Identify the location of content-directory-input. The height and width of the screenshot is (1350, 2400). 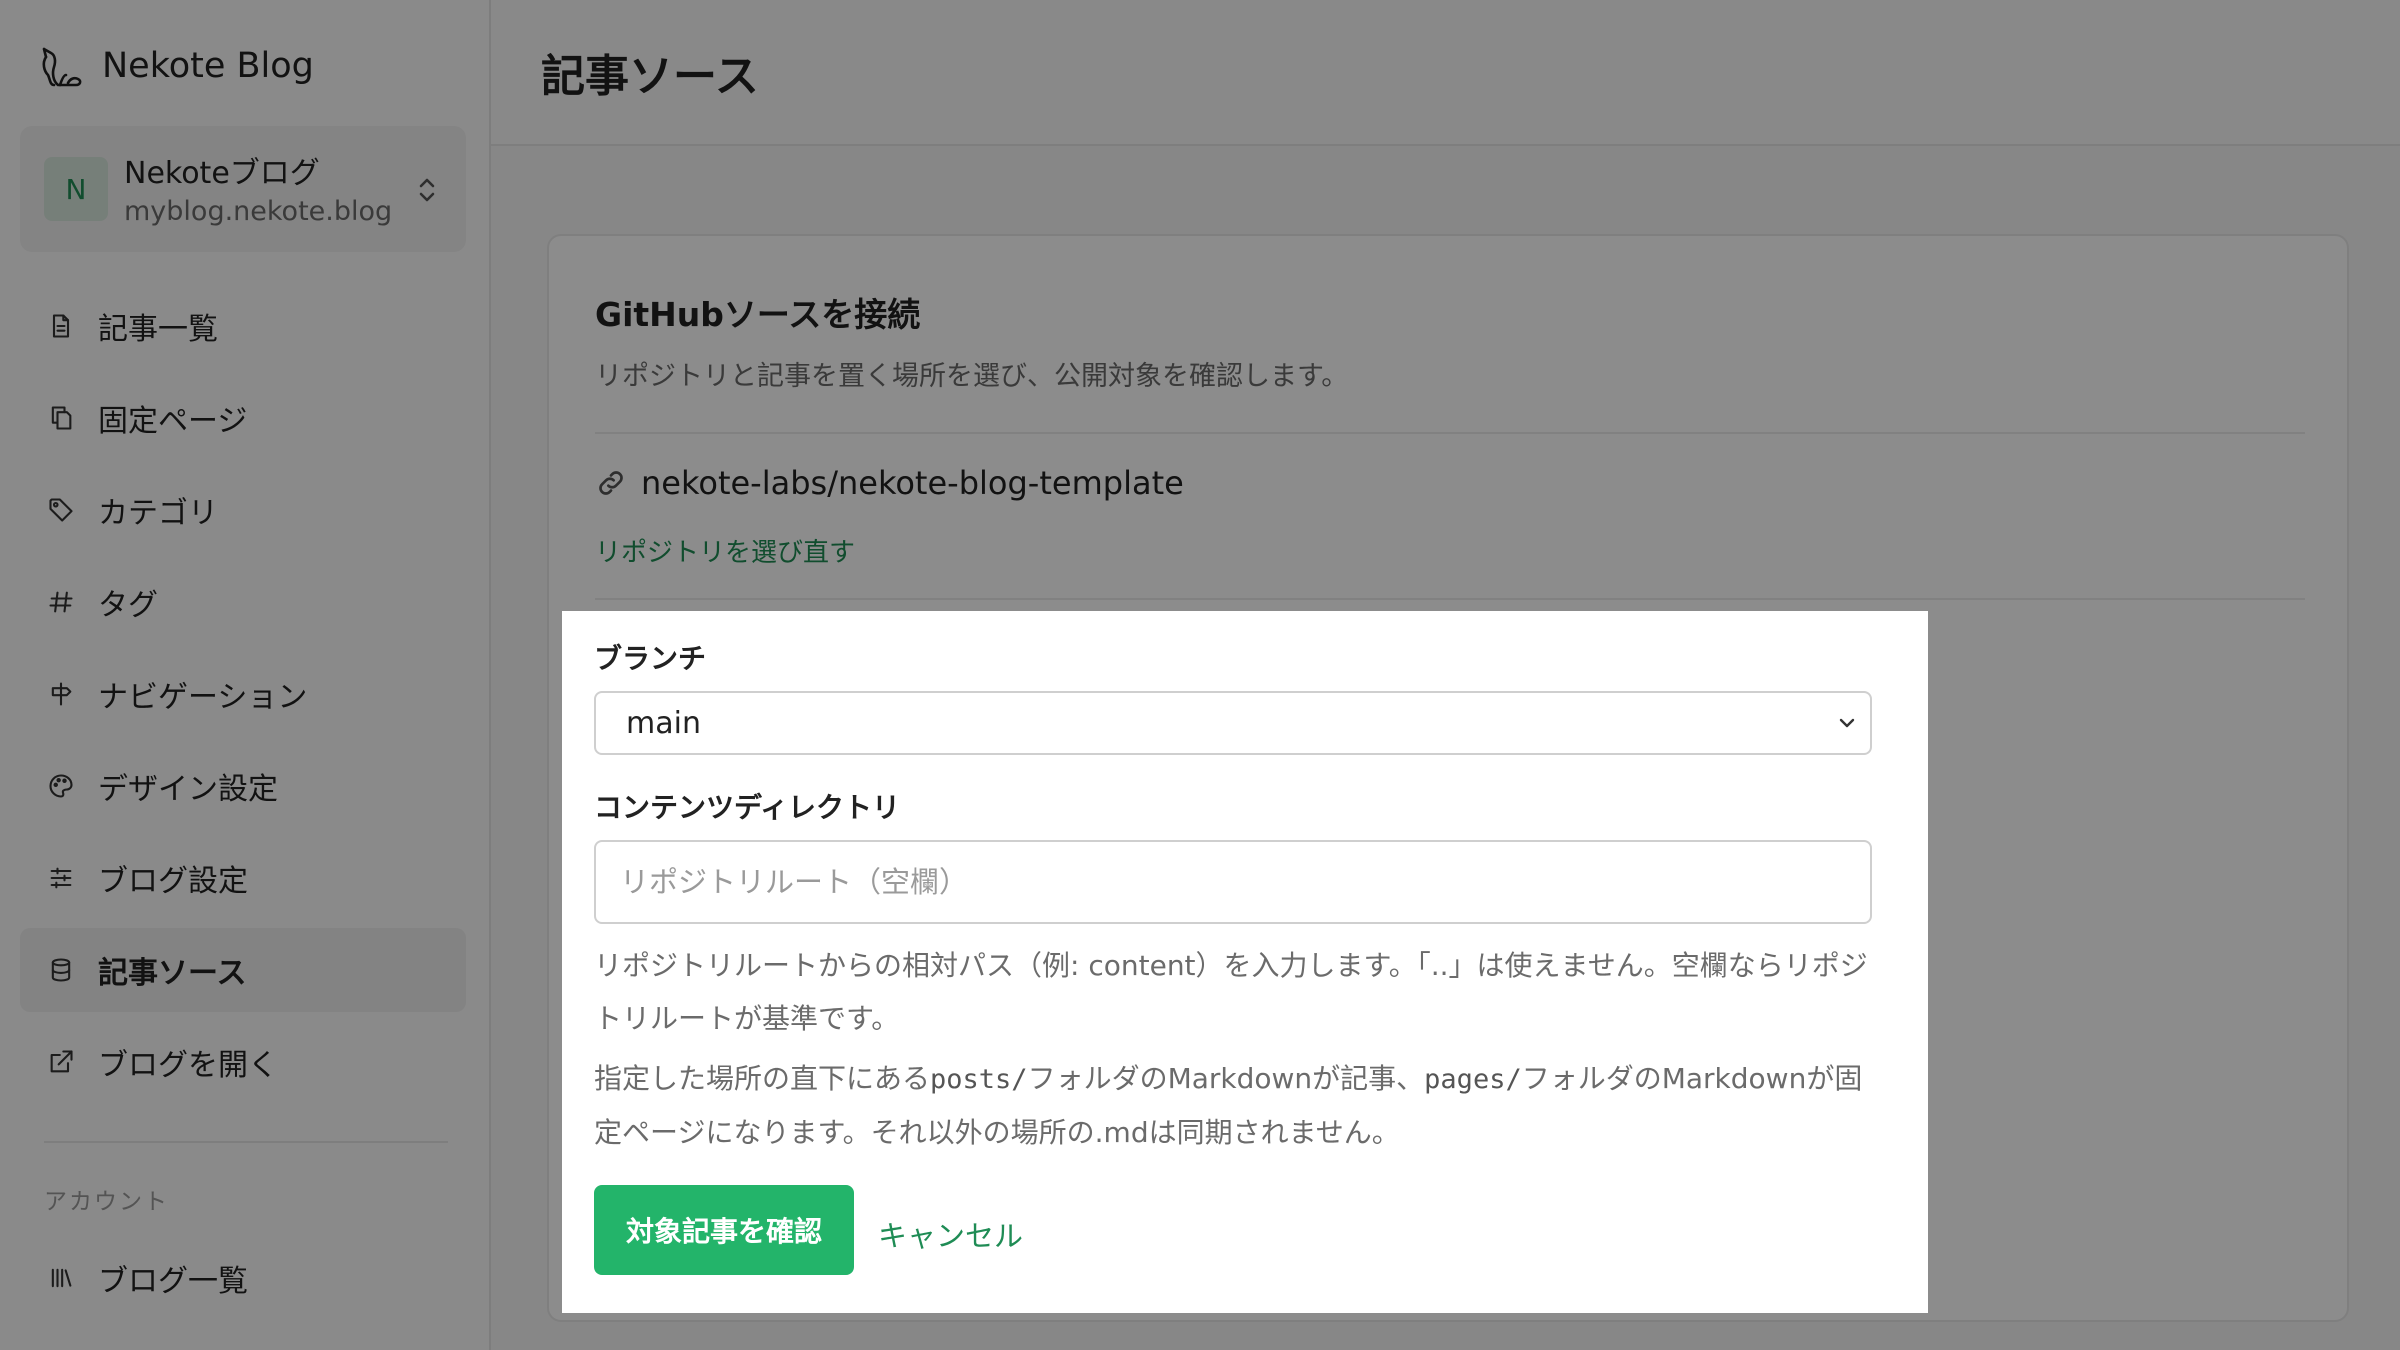
(1233, 882).